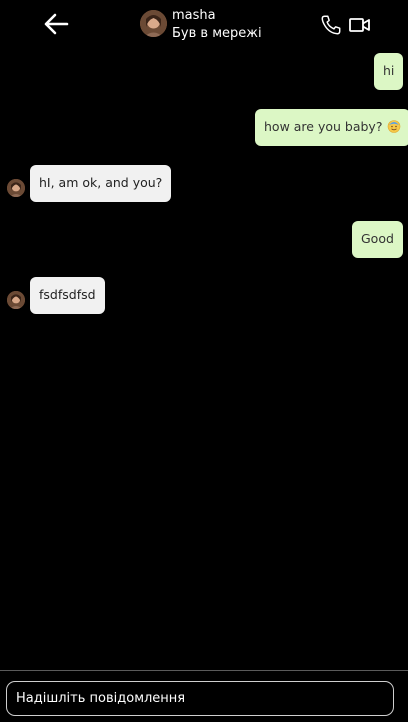 This screenshot has height=722, width=408. I want to click on message-text: Good, so click(377, 238).